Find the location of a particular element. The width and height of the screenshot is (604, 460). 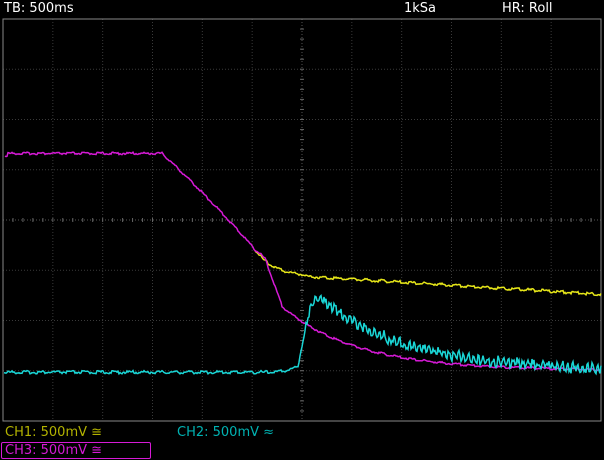

channel-bar: CH1: 500mV ≅ CH2: 500mV ≈ CH3: 500mV ≅ is located at coordinates (302, 441).